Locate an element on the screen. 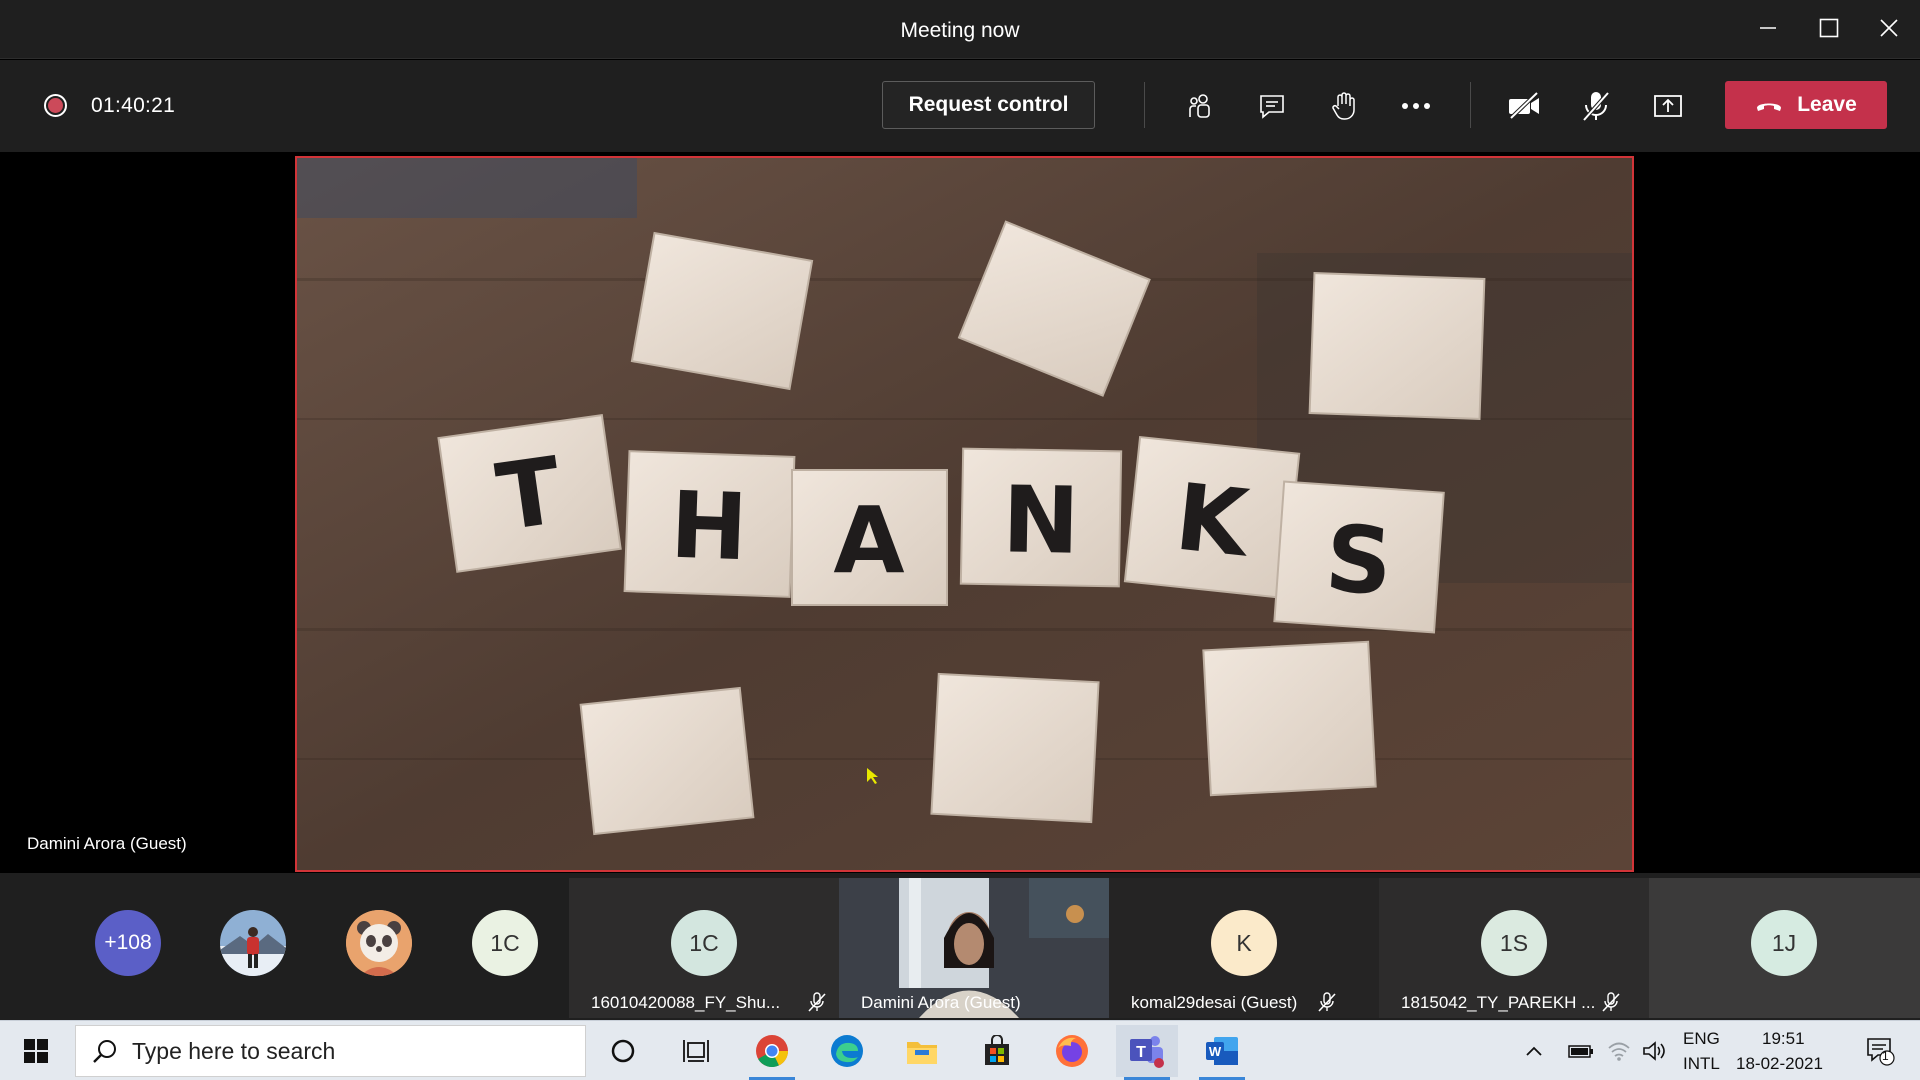  minimize-icon is located at coordinates (1768, 28).